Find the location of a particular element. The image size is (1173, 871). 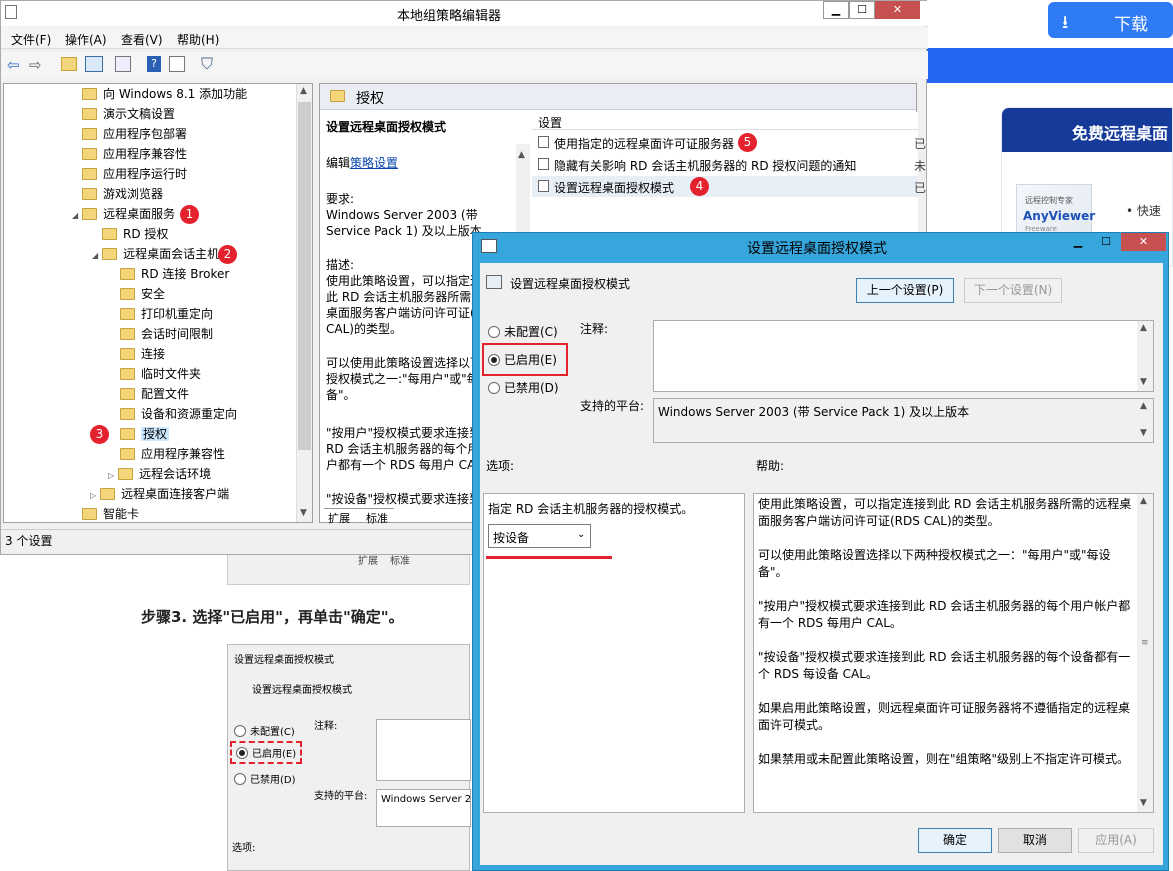

tab-extended: 扩展 is located at coordinates (339, 518).